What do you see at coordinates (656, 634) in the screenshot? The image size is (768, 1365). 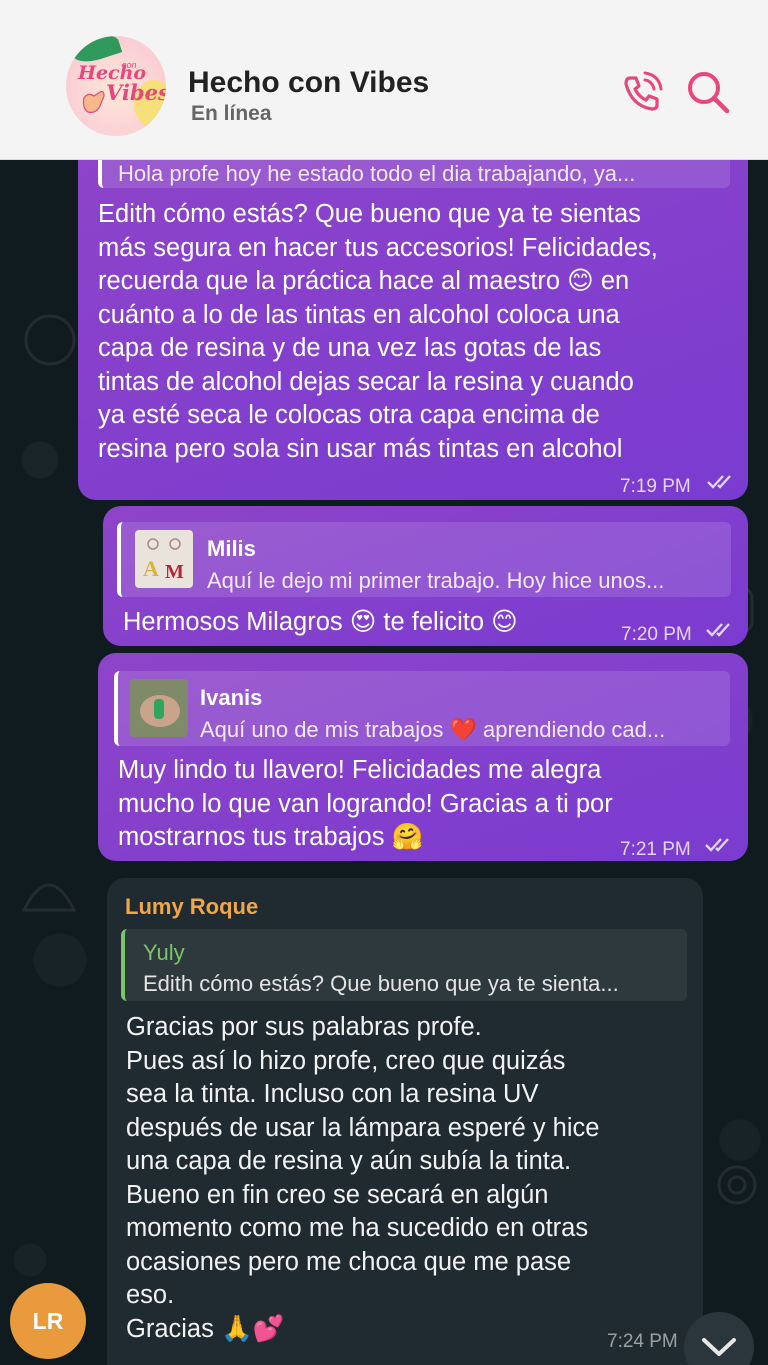 I see `message-time: 7:20 PM` at bounding box center [656, 634].